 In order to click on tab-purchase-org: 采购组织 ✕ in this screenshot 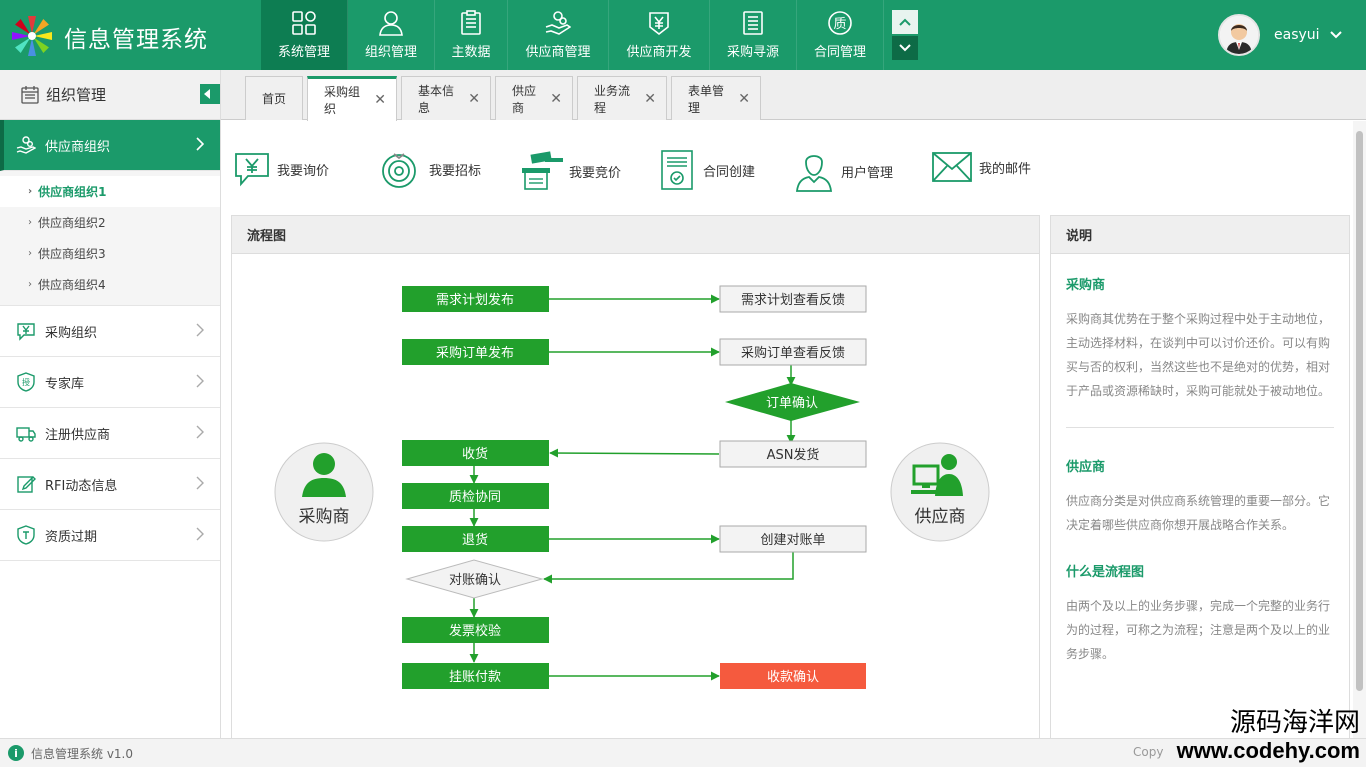, I will do `click(352, 98)`.